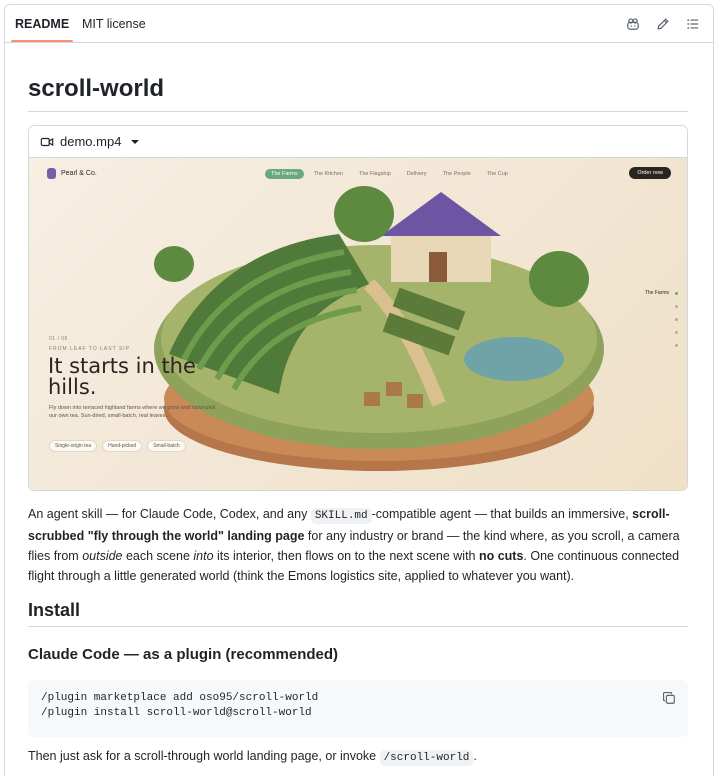 The height and width of the screenshot is (776, 720). What do you see at coordinates (359, 24) in the screenshot?
I see `readme-tabbar: README MIT license` at bounding box center [359, 24].